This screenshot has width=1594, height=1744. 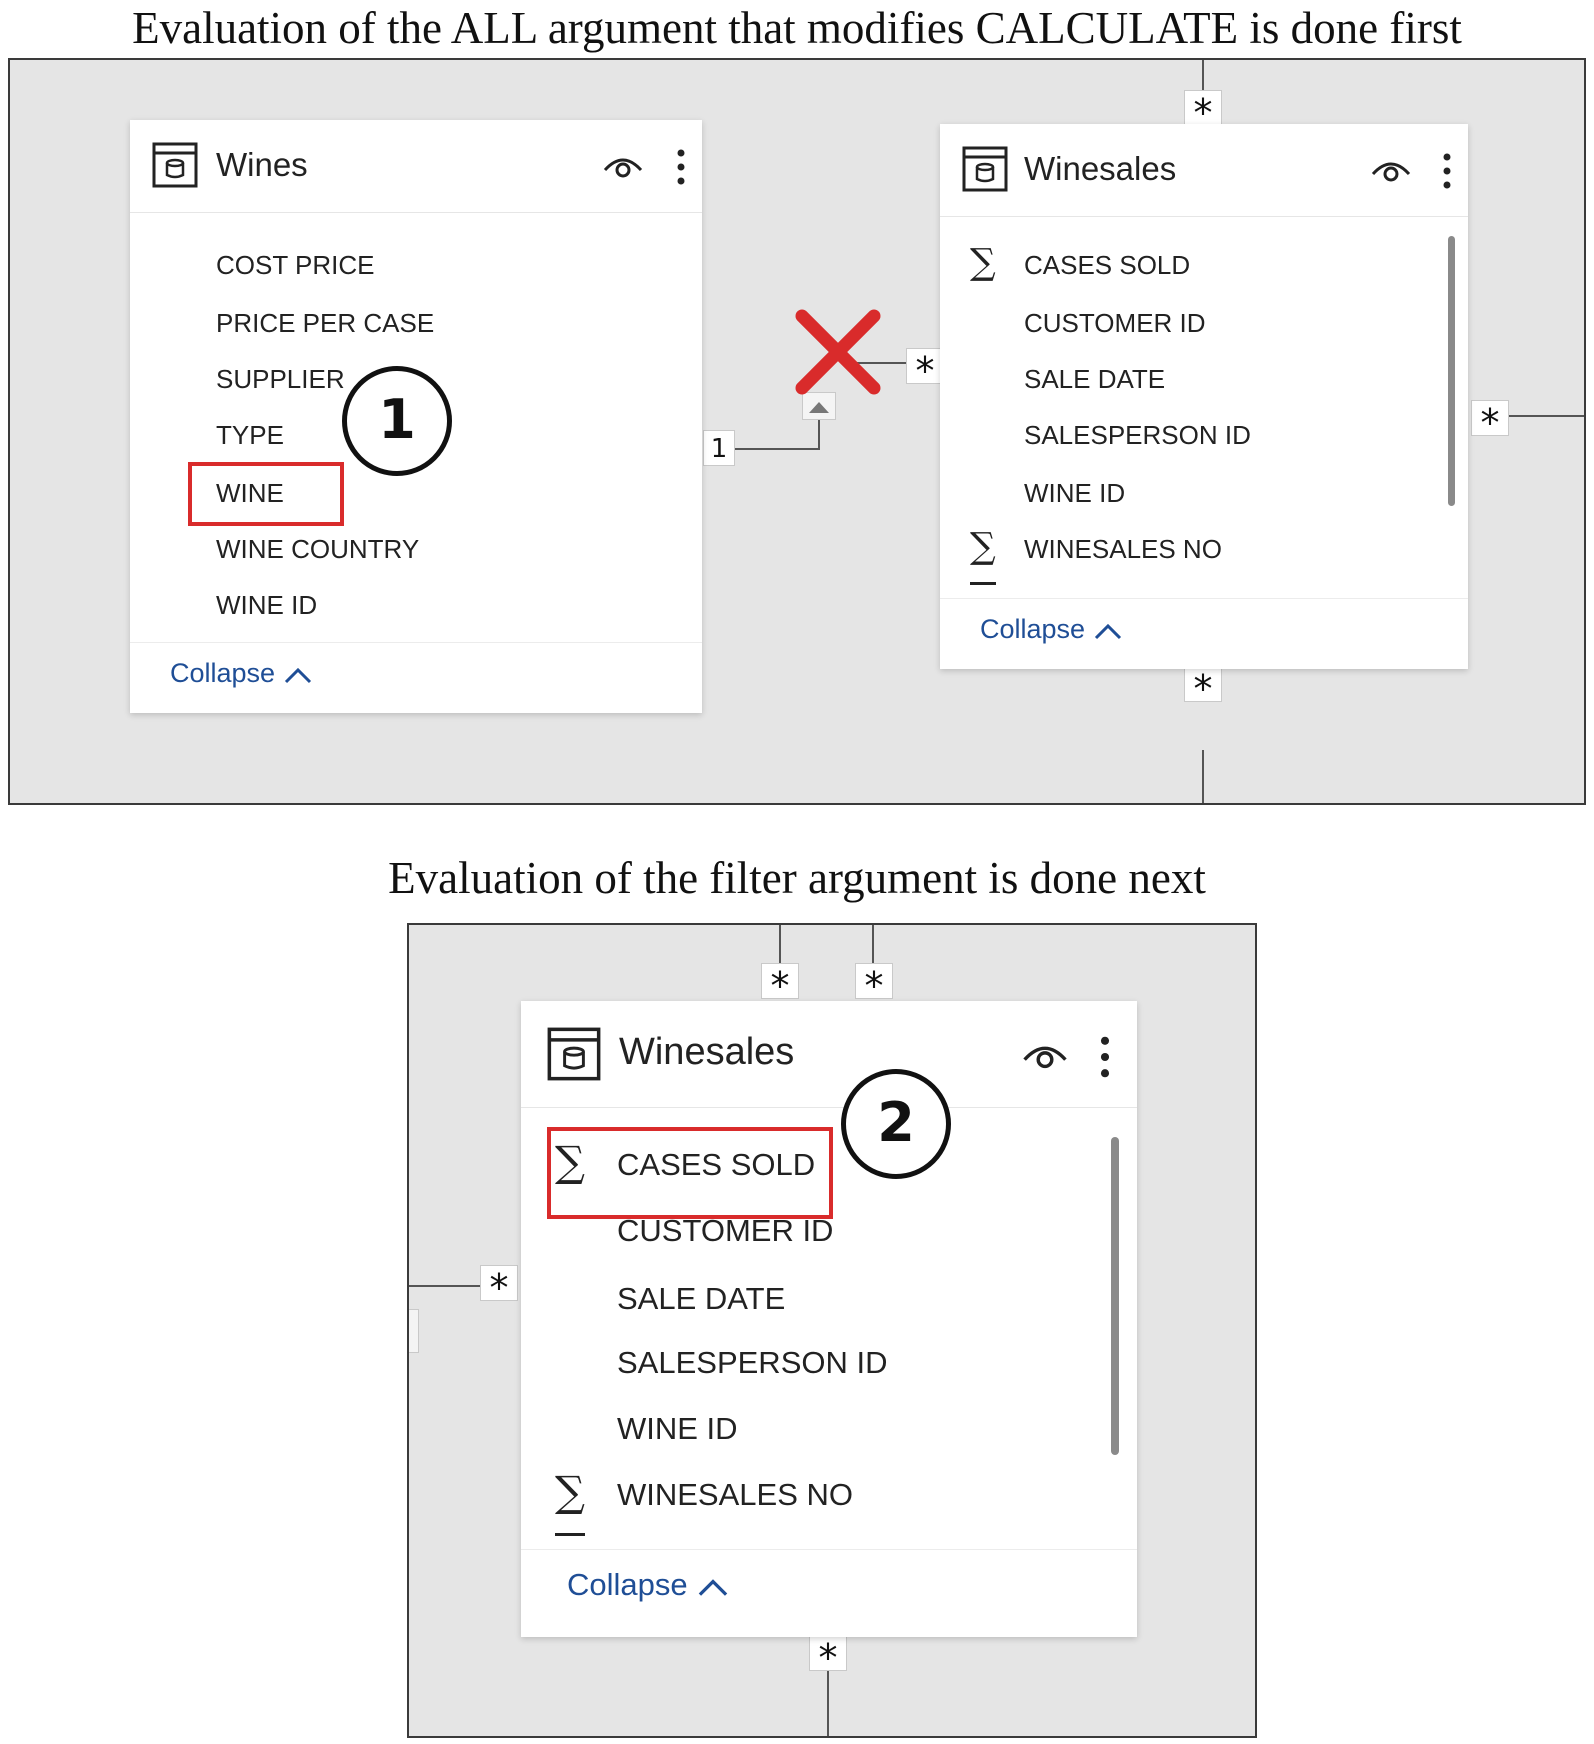 What do you see at coordinates (719, 448) in the screenshot?
I see `cardinality-one-marker: 1` at bounding box center [719, 448].